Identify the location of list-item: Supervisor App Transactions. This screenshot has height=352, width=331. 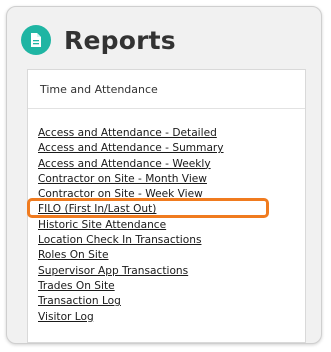
(131, 271).